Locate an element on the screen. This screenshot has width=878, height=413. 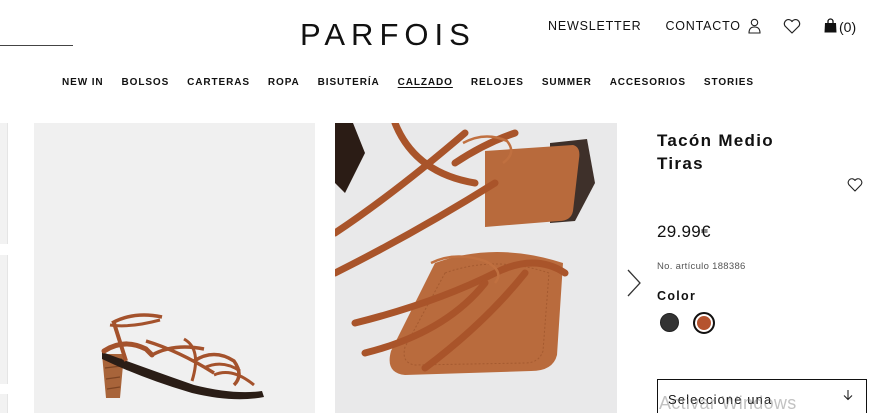
nav-item-accesorios: ACCESORIOS is located at coordinates (648, 82).